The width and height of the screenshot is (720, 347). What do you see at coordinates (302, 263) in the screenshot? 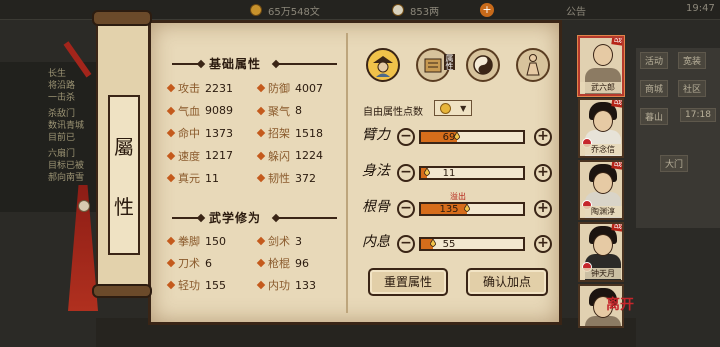
I see `stat-value: 96` at bounding box center [302, 263].